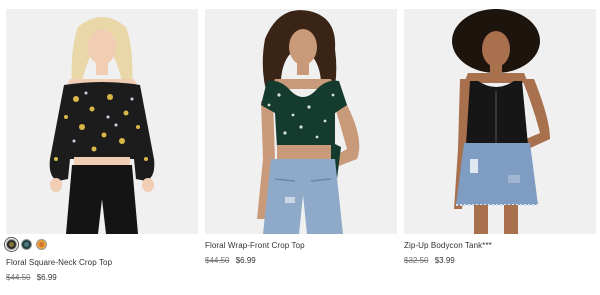  I want to click on swatch-orange-floral-icon, so click(41, 244).